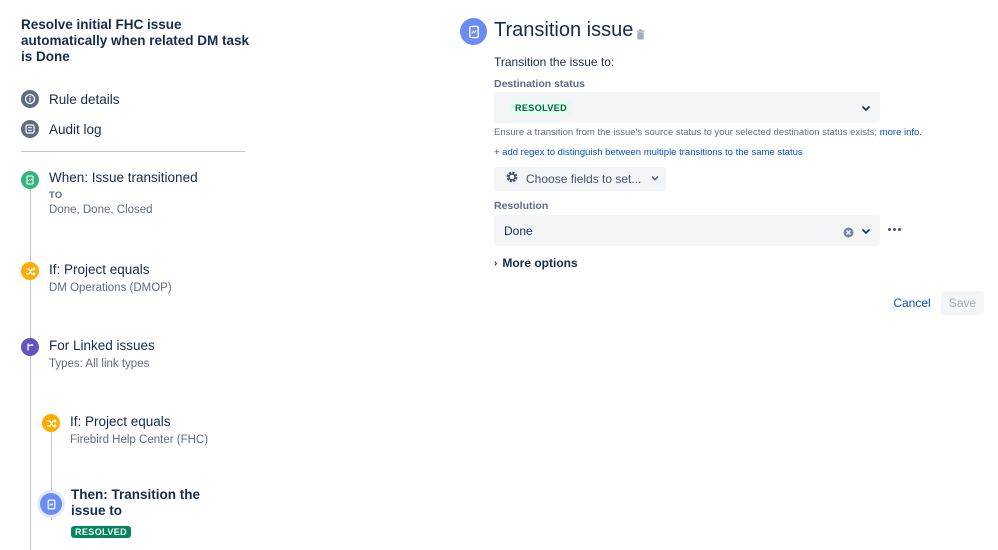 The height and width of the screenshot is (550, 998). Describe the element at coordinates (687, 230) in the screenshot. I see `resolution-select: Done` at that location.